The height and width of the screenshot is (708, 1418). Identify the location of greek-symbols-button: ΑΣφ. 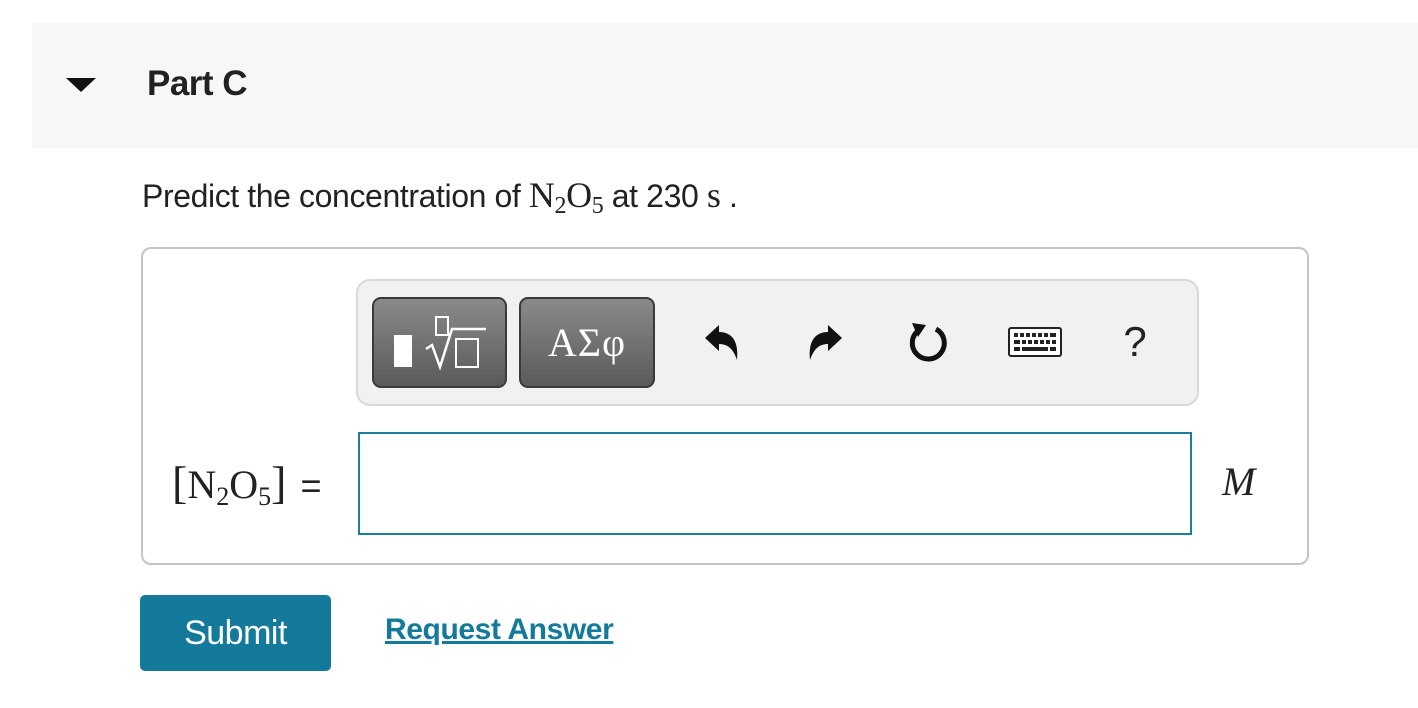
(587, 342).